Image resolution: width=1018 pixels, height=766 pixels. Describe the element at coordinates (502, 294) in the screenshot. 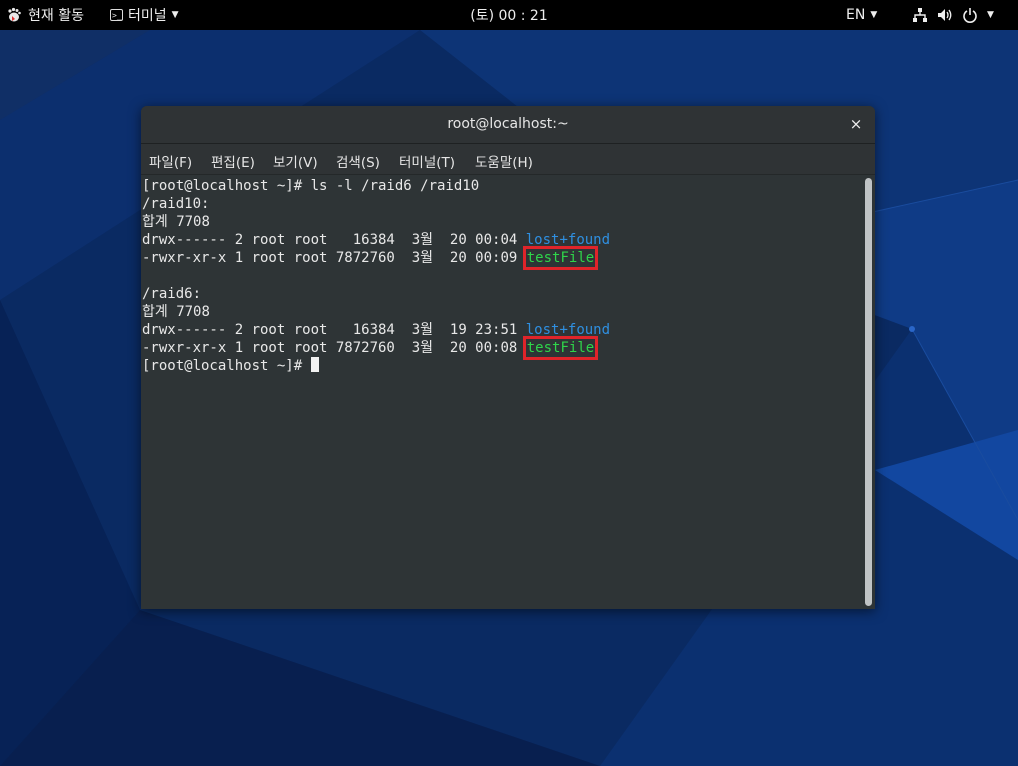

I see `terminal-line: /raid6:` at that location.